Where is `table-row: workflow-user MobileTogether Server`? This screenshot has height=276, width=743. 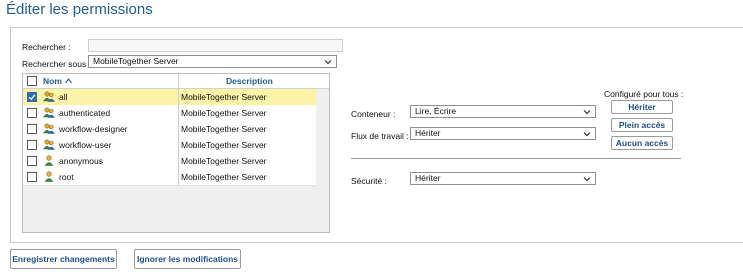 table-row: workflow-user MobileTogether Server is located at coordinates (169, 145).